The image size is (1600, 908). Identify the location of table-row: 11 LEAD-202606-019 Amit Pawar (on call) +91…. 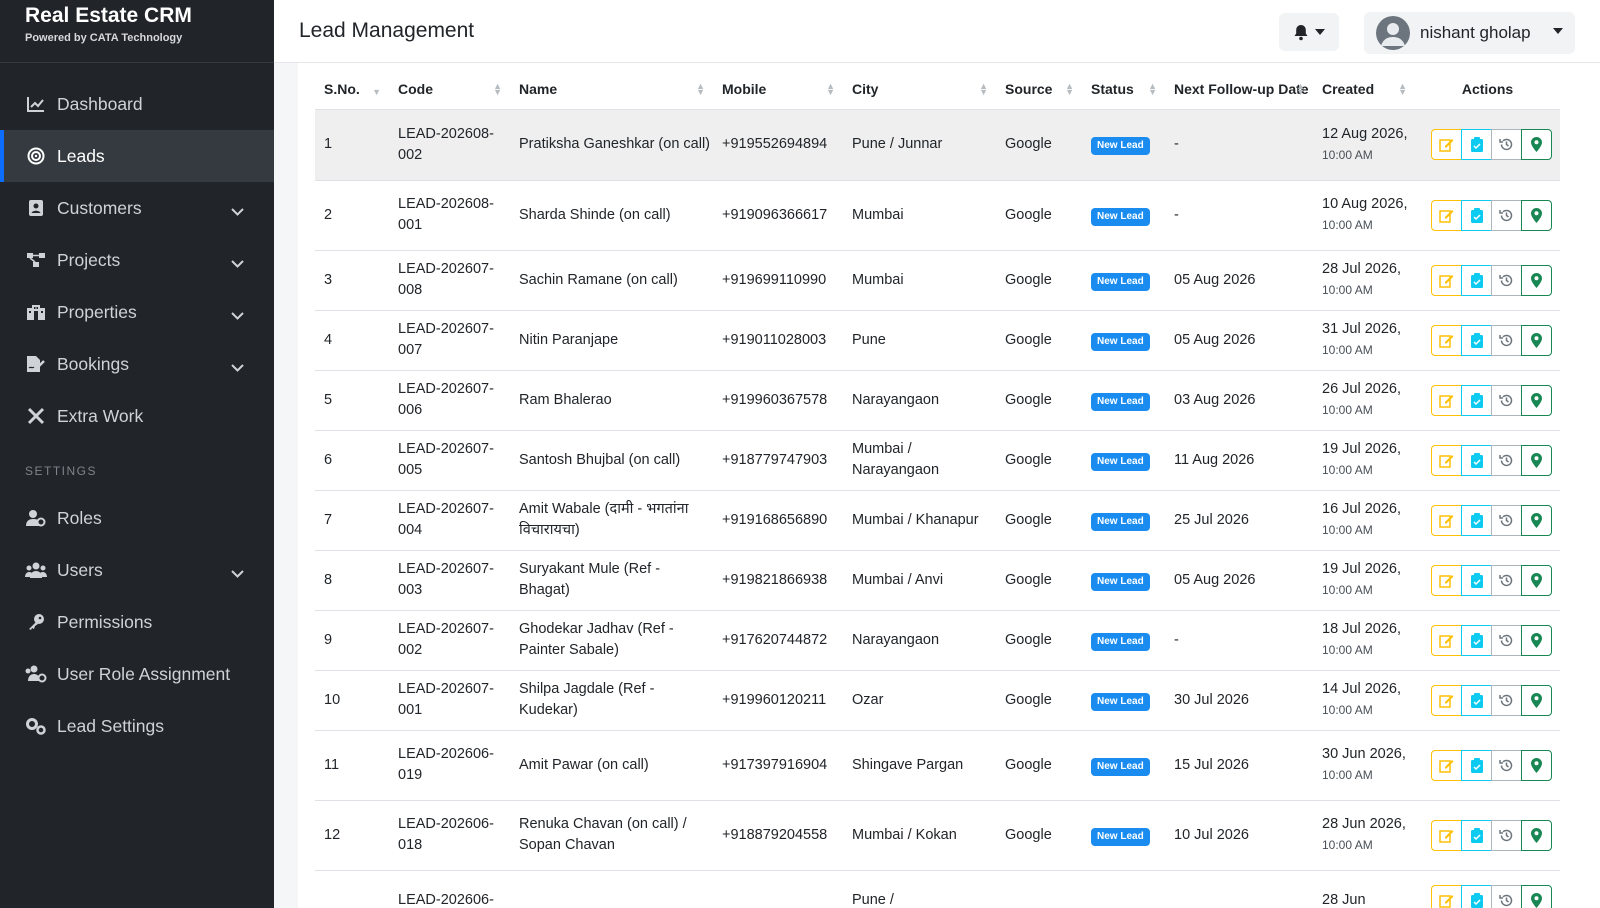
(937, 765).